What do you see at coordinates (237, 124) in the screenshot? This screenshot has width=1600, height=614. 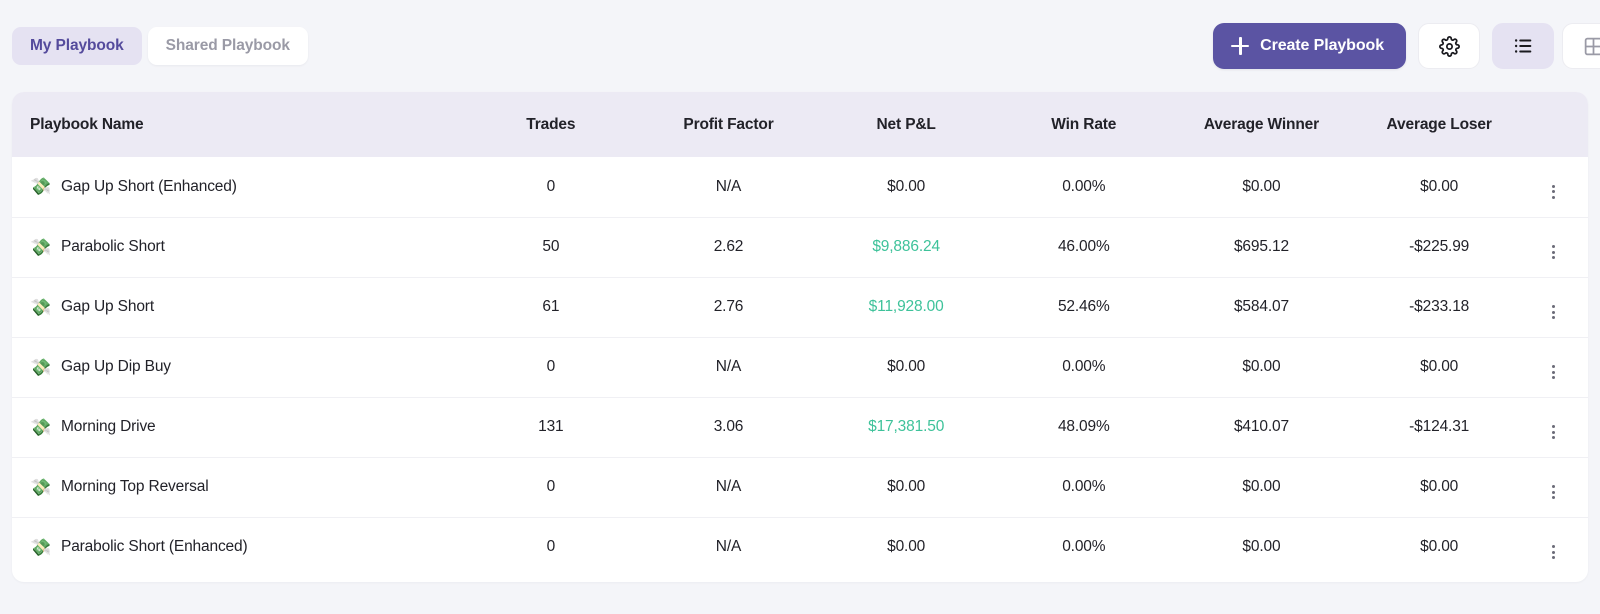 I see `column-header-playbook-name: Playbook Name` at bounding box center [237, 124].